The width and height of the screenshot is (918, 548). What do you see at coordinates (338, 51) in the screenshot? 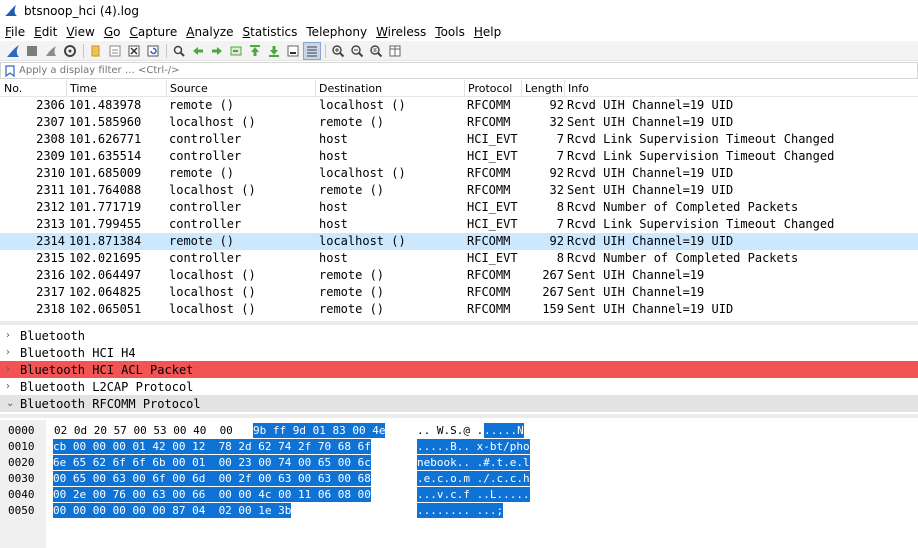
I see `zoom-in-icon` at bounding box center [338, 51].